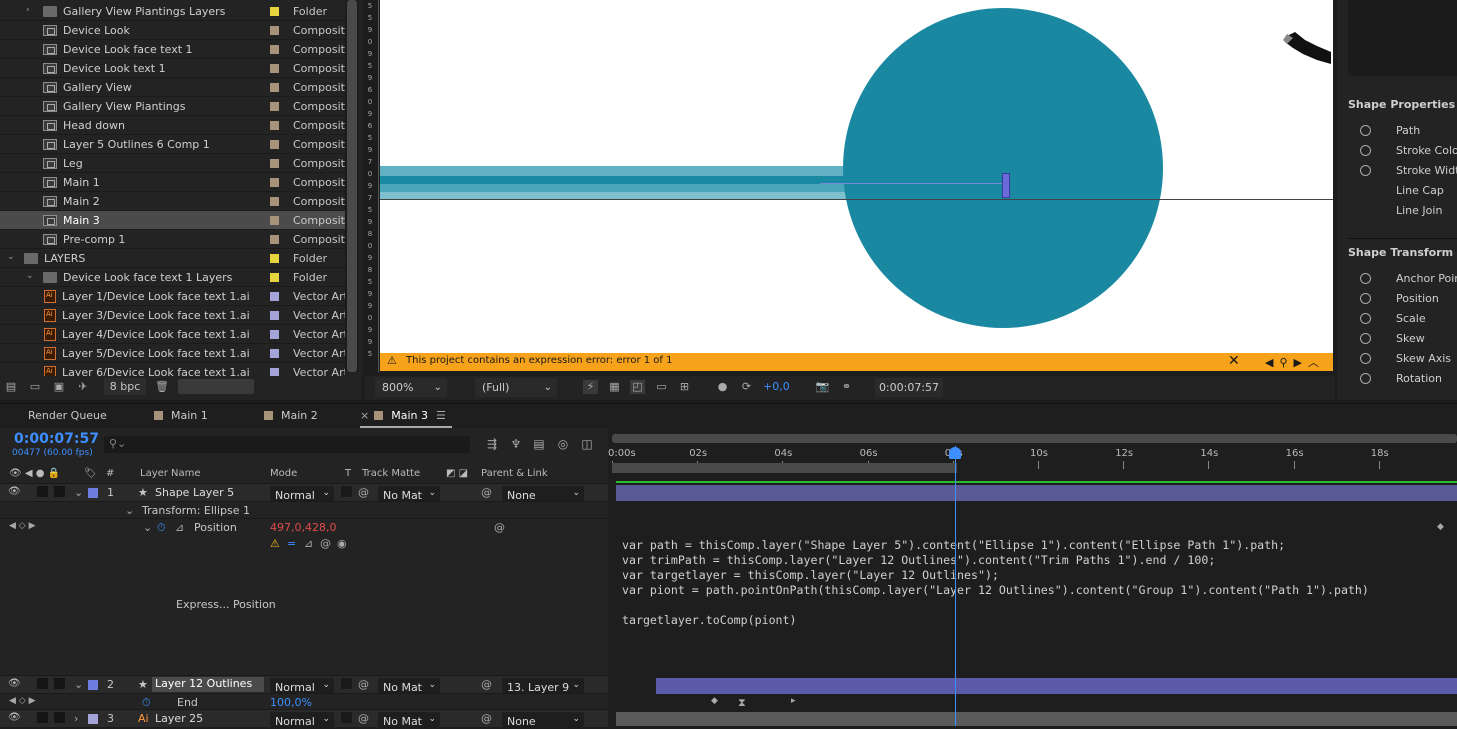  I want to click on current-time-display: 0:00:07:57, so click(909, 387).